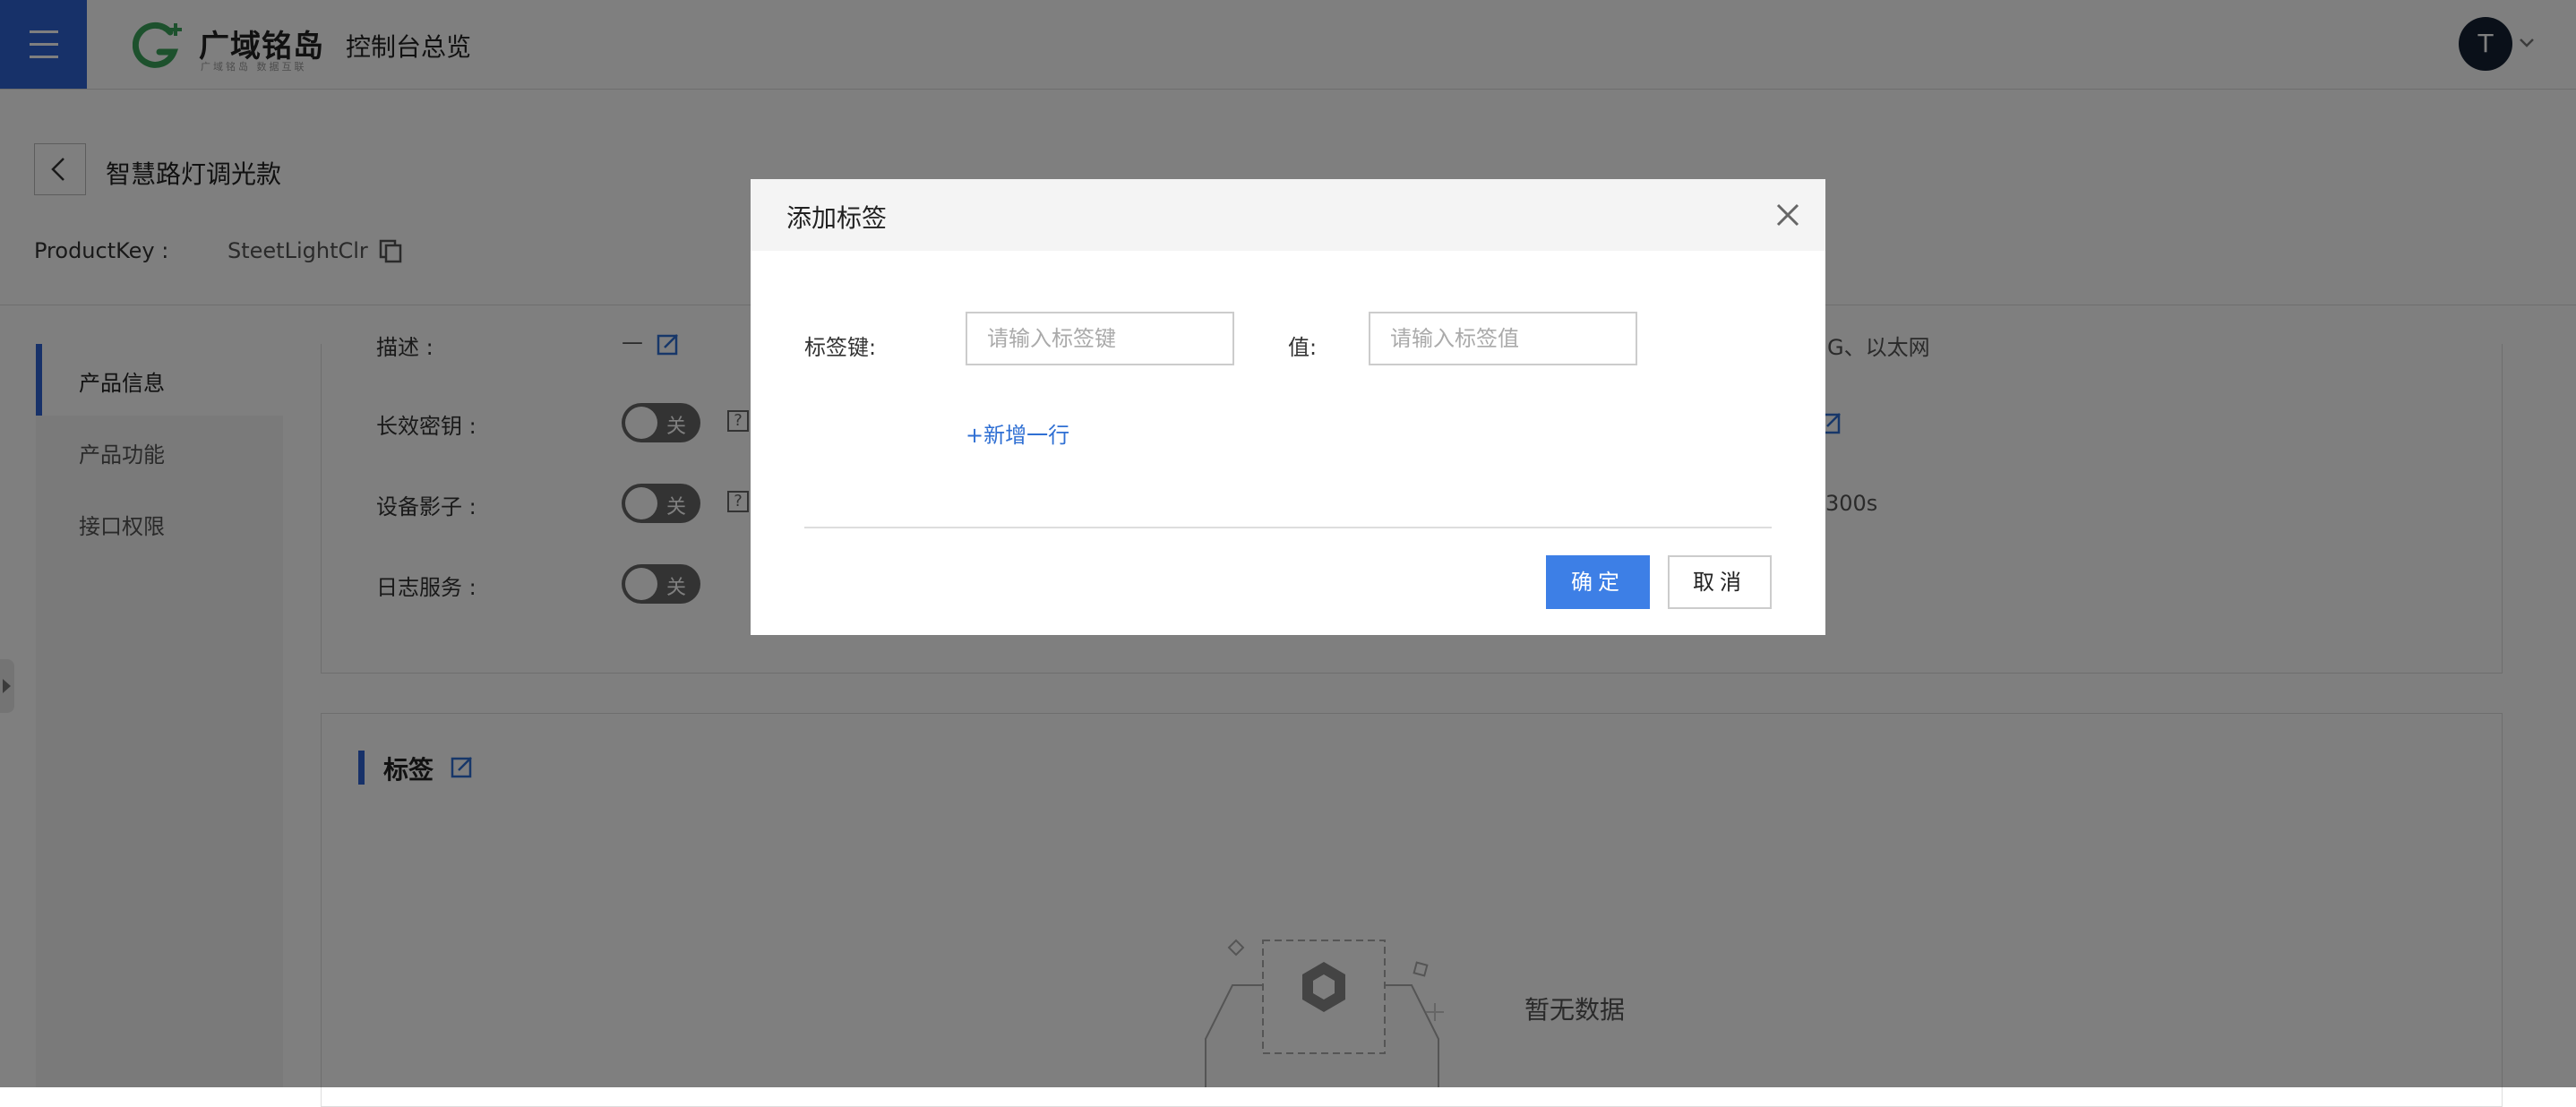  I want to click on tag-key-label: 标签键:, so click(840, 348).